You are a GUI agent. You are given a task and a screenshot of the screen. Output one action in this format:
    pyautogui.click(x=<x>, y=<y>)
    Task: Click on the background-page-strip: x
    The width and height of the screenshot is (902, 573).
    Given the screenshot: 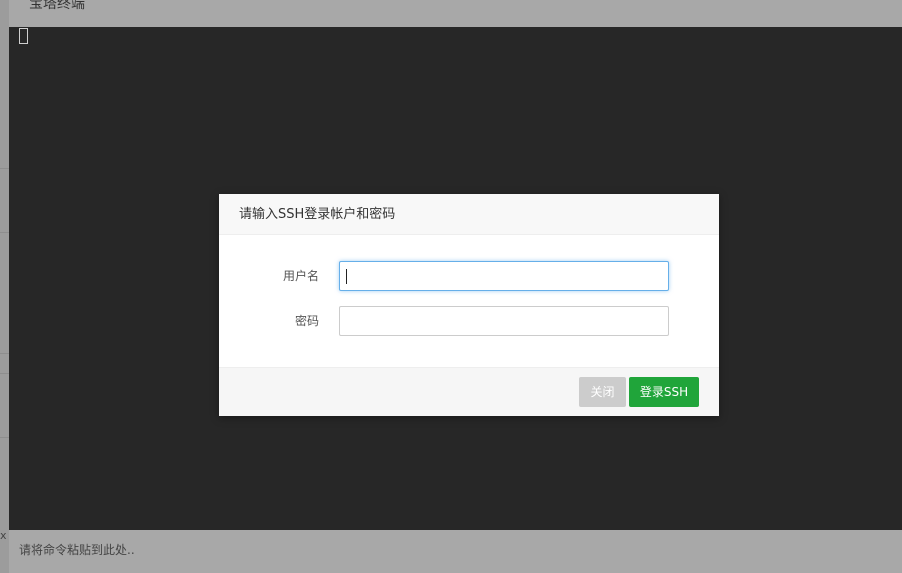 What is the action you would take?
    pyautogui.click(x=4, y=286)
    